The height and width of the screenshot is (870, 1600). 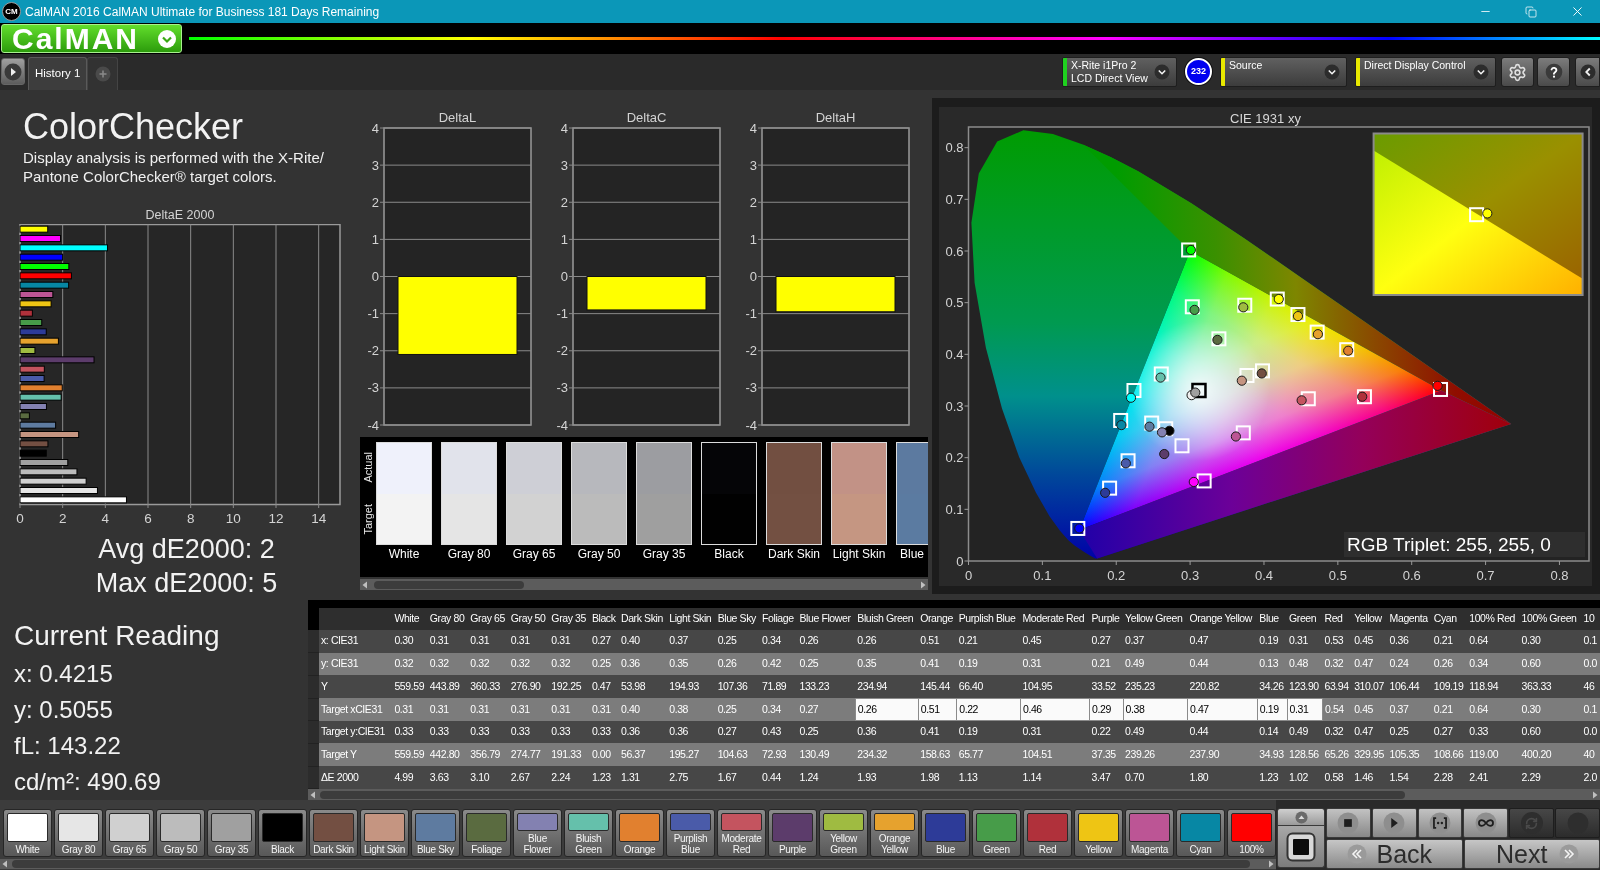 What do you see at coordinates (1409, 641) in the screenshot?
I see `table-cell: 0.36` at bounding box center [1409, 641].